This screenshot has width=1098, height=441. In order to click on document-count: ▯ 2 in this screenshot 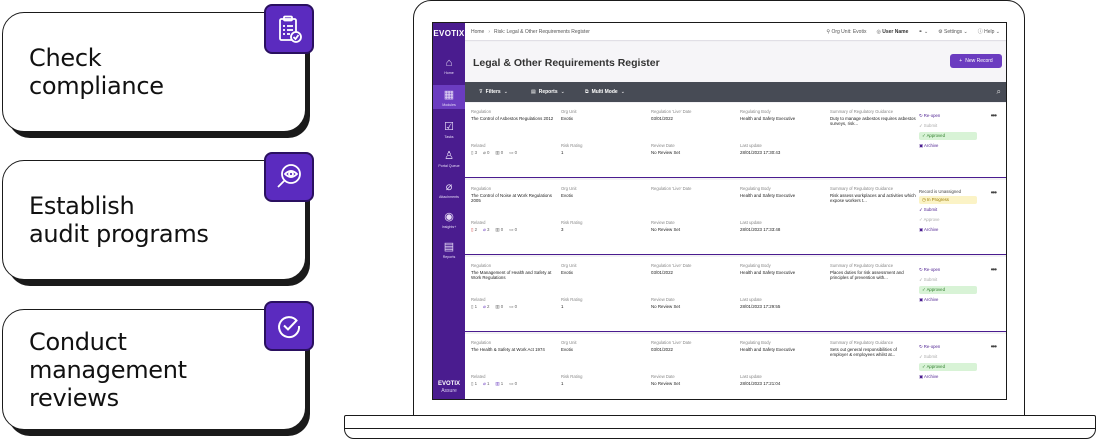, I will do `click(474, 229)`.